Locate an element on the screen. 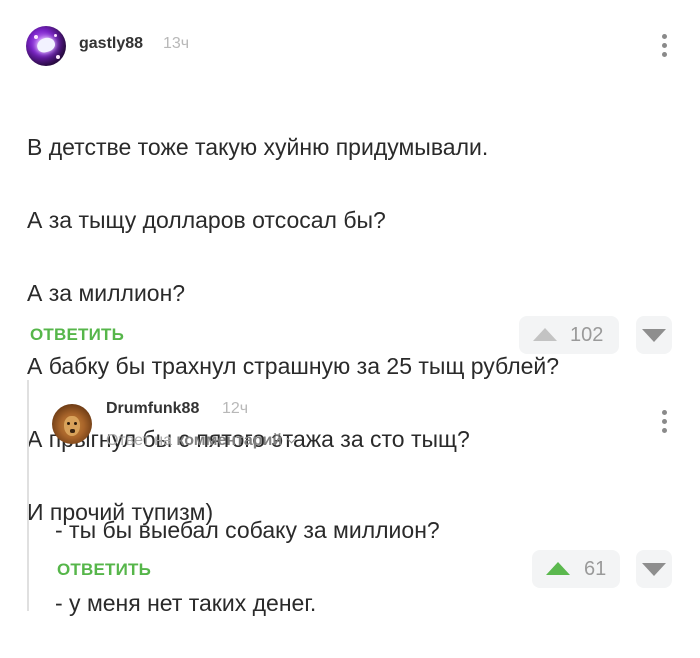 Image resolution: width=700 pixels, height=658 pixels. comment-username: gastly88 is located at coordinates (111, 44).